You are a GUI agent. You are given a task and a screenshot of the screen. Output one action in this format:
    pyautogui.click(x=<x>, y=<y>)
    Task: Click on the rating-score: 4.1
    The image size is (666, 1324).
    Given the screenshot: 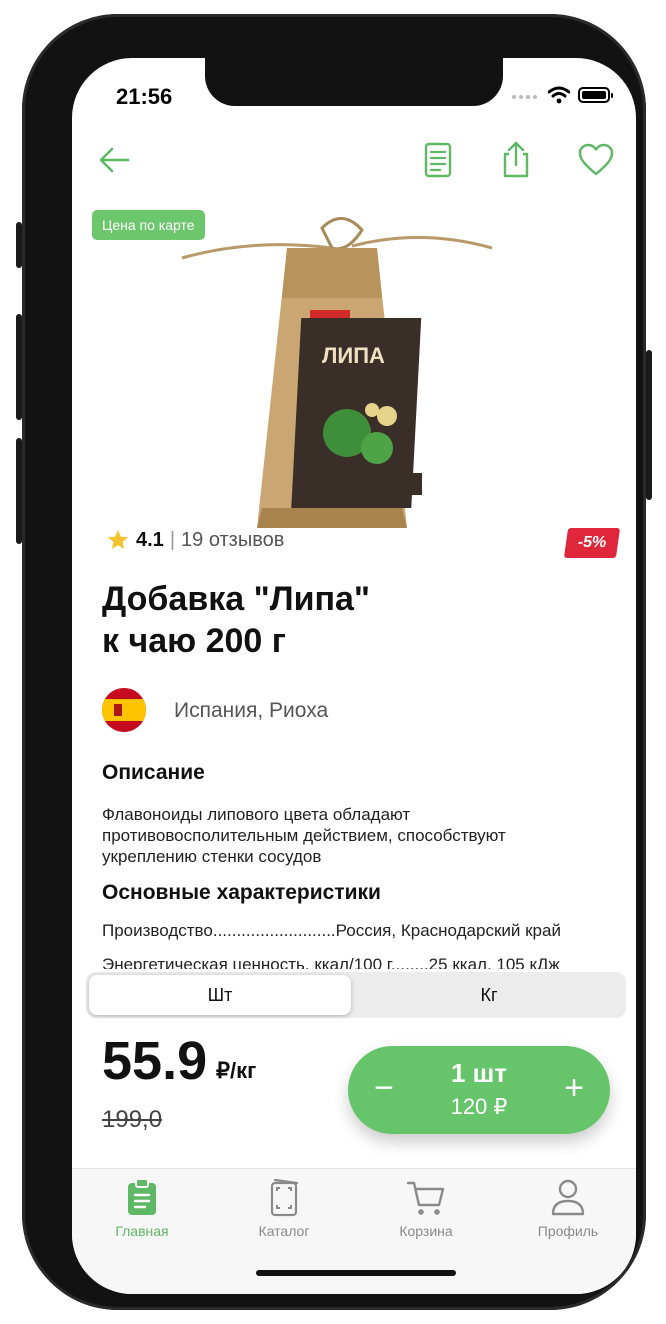 What is the action you would take?
    pyautogui.click(x=150, y=539)
    